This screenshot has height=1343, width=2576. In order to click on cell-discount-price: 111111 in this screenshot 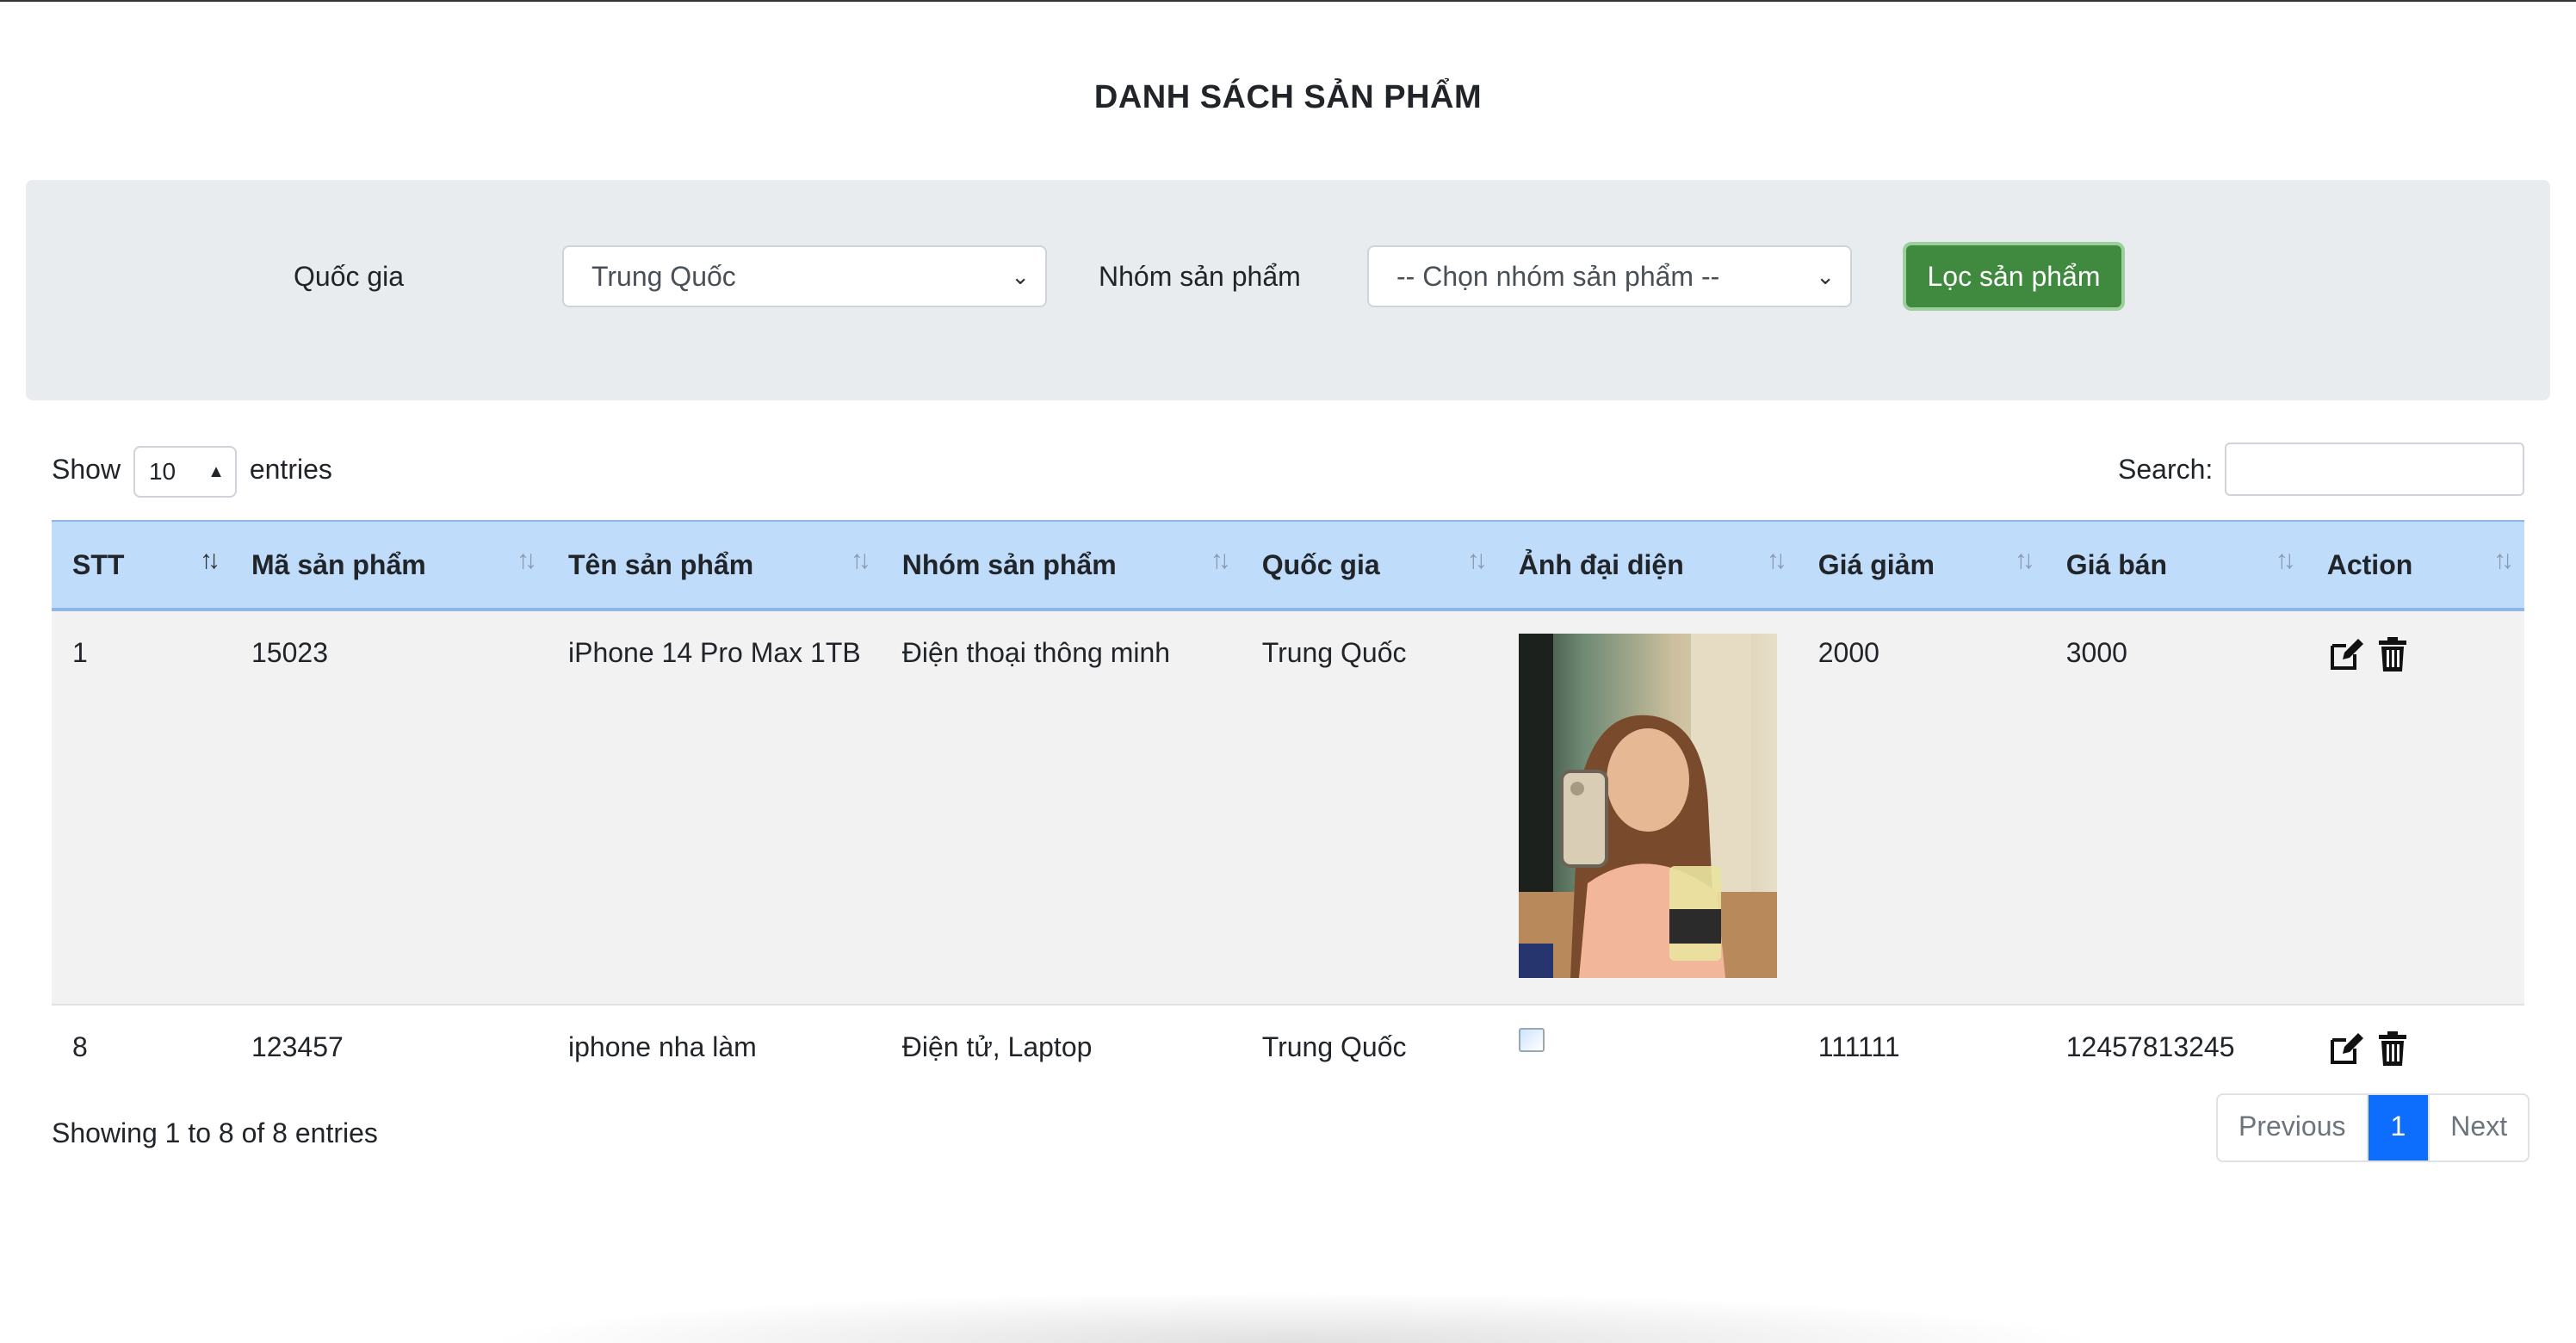, I will do `click(1921, 1048)`.